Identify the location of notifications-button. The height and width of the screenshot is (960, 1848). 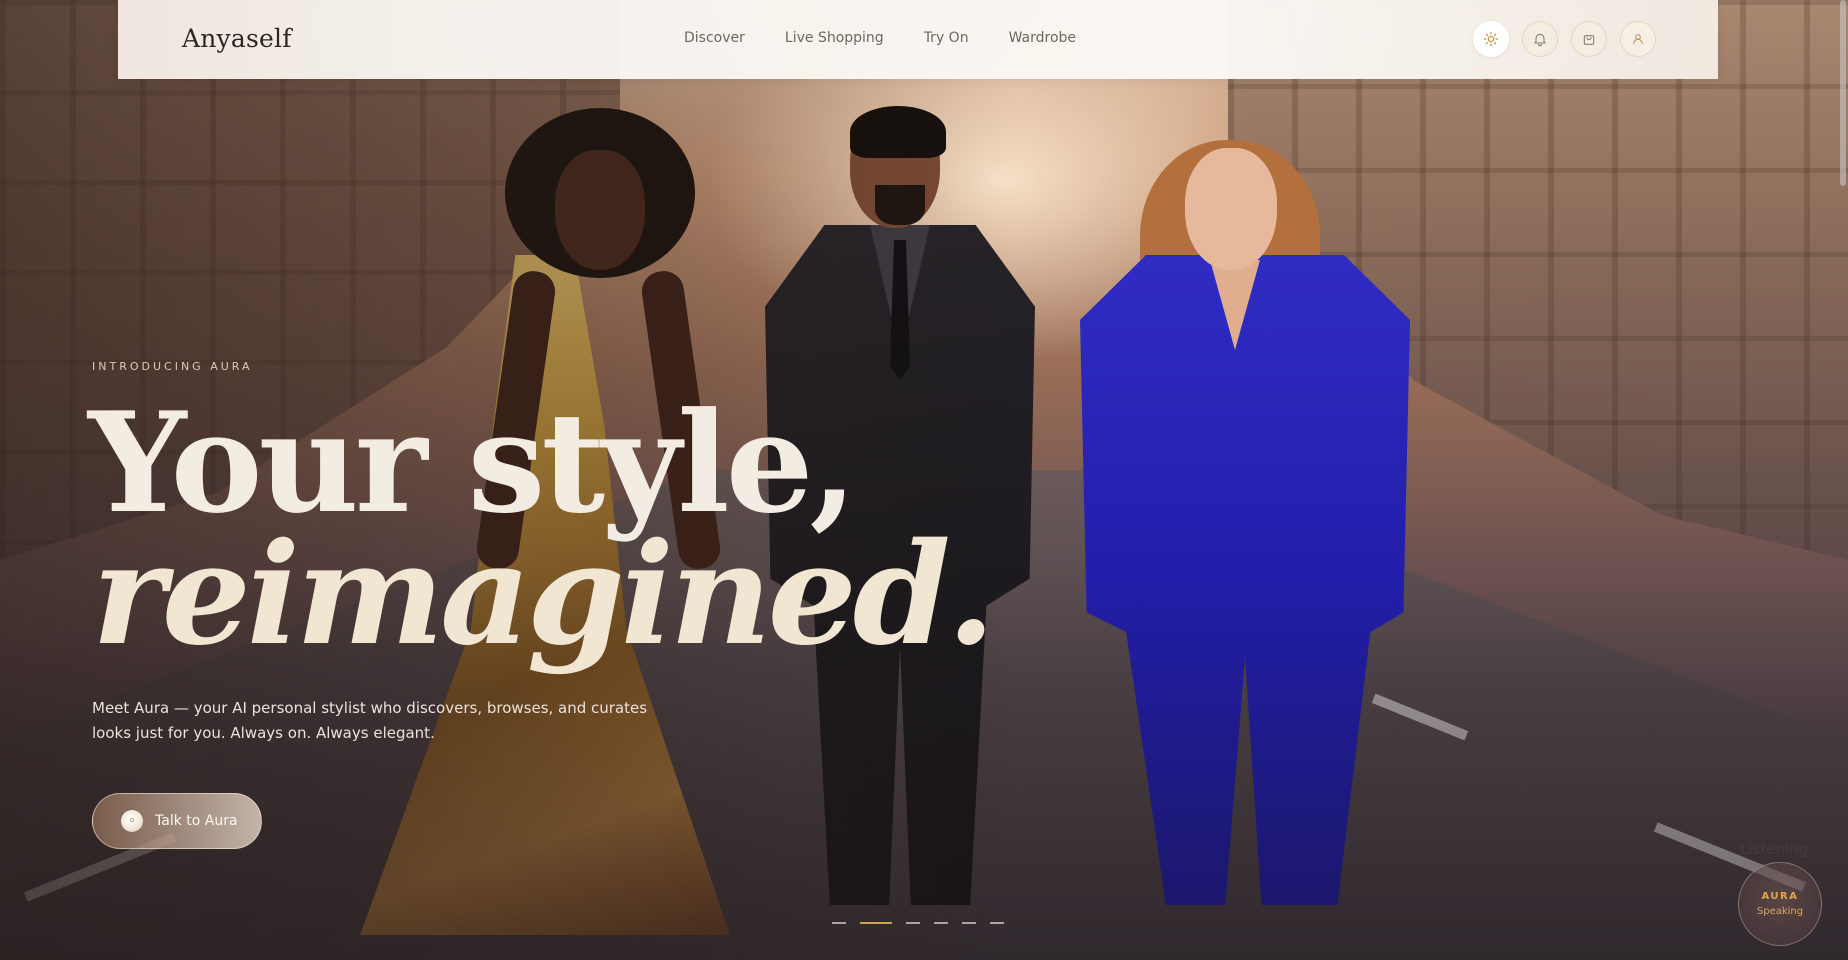
(1540, 39).